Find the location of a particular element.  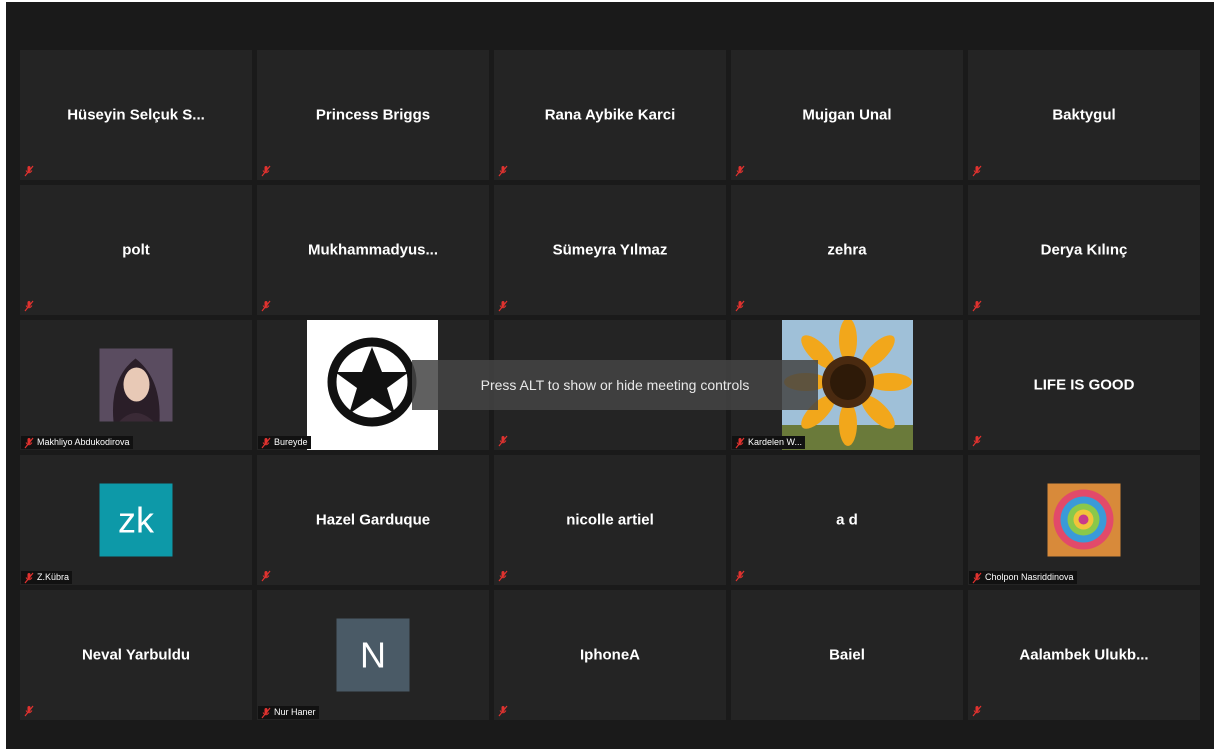

participant-name: Sümeyra Yılmaz is located at coordinates (610, 250).